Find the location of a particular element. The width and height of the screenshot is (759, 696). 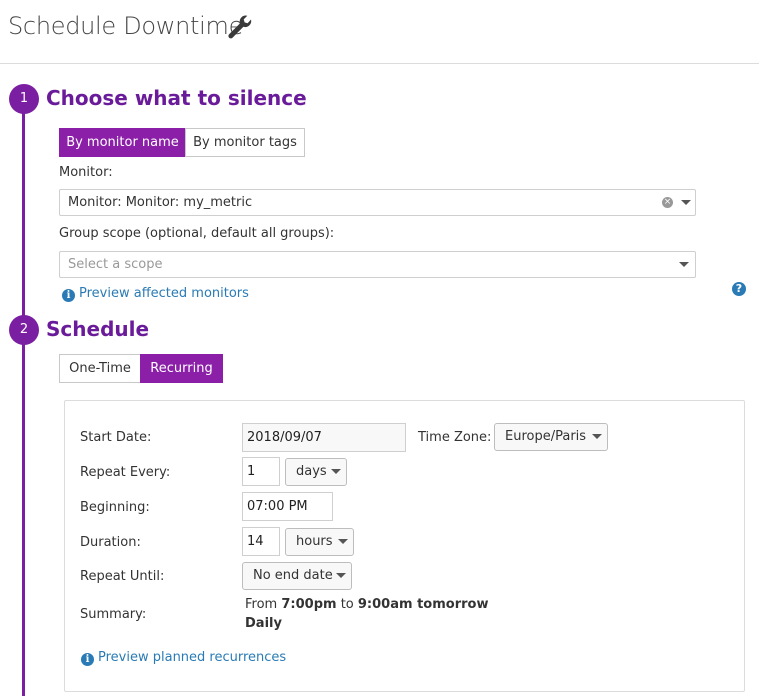

repeat-until-value: No end date is located at coordinates (293, 575).